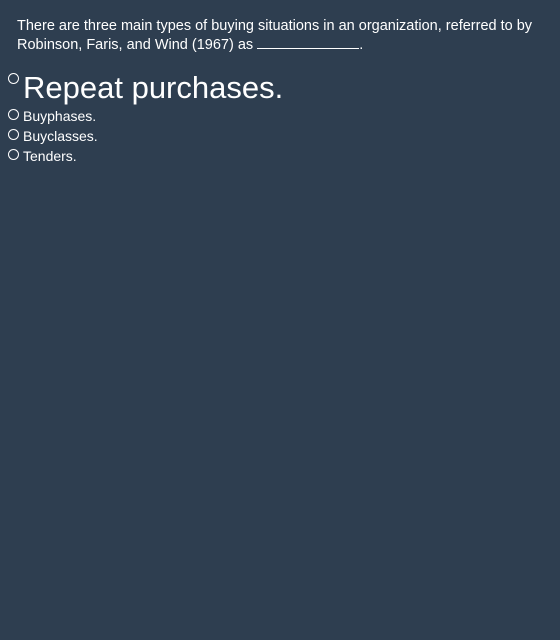 Image resolution: width=560 pixels, height=640 pixels. I want to click on option-label: Repeat purchases., so click(153, 87).